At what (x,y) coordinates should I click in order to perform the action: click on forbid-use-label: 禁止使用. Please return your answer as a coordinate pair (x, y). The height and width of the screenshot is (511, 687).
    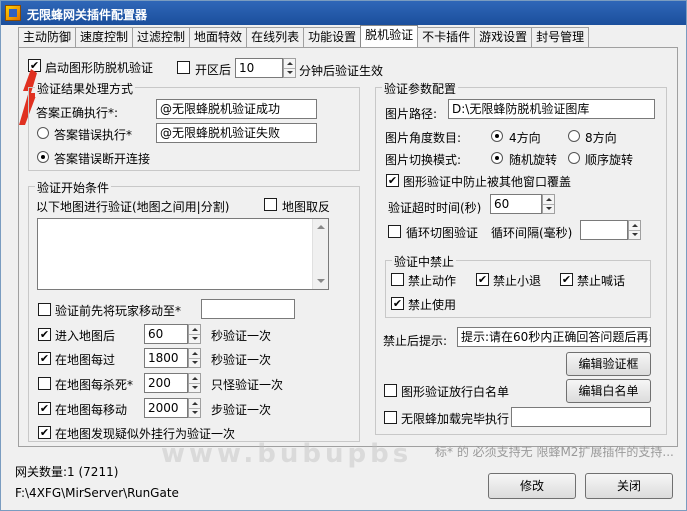
    Looking at the image, I should click on (432, 305).